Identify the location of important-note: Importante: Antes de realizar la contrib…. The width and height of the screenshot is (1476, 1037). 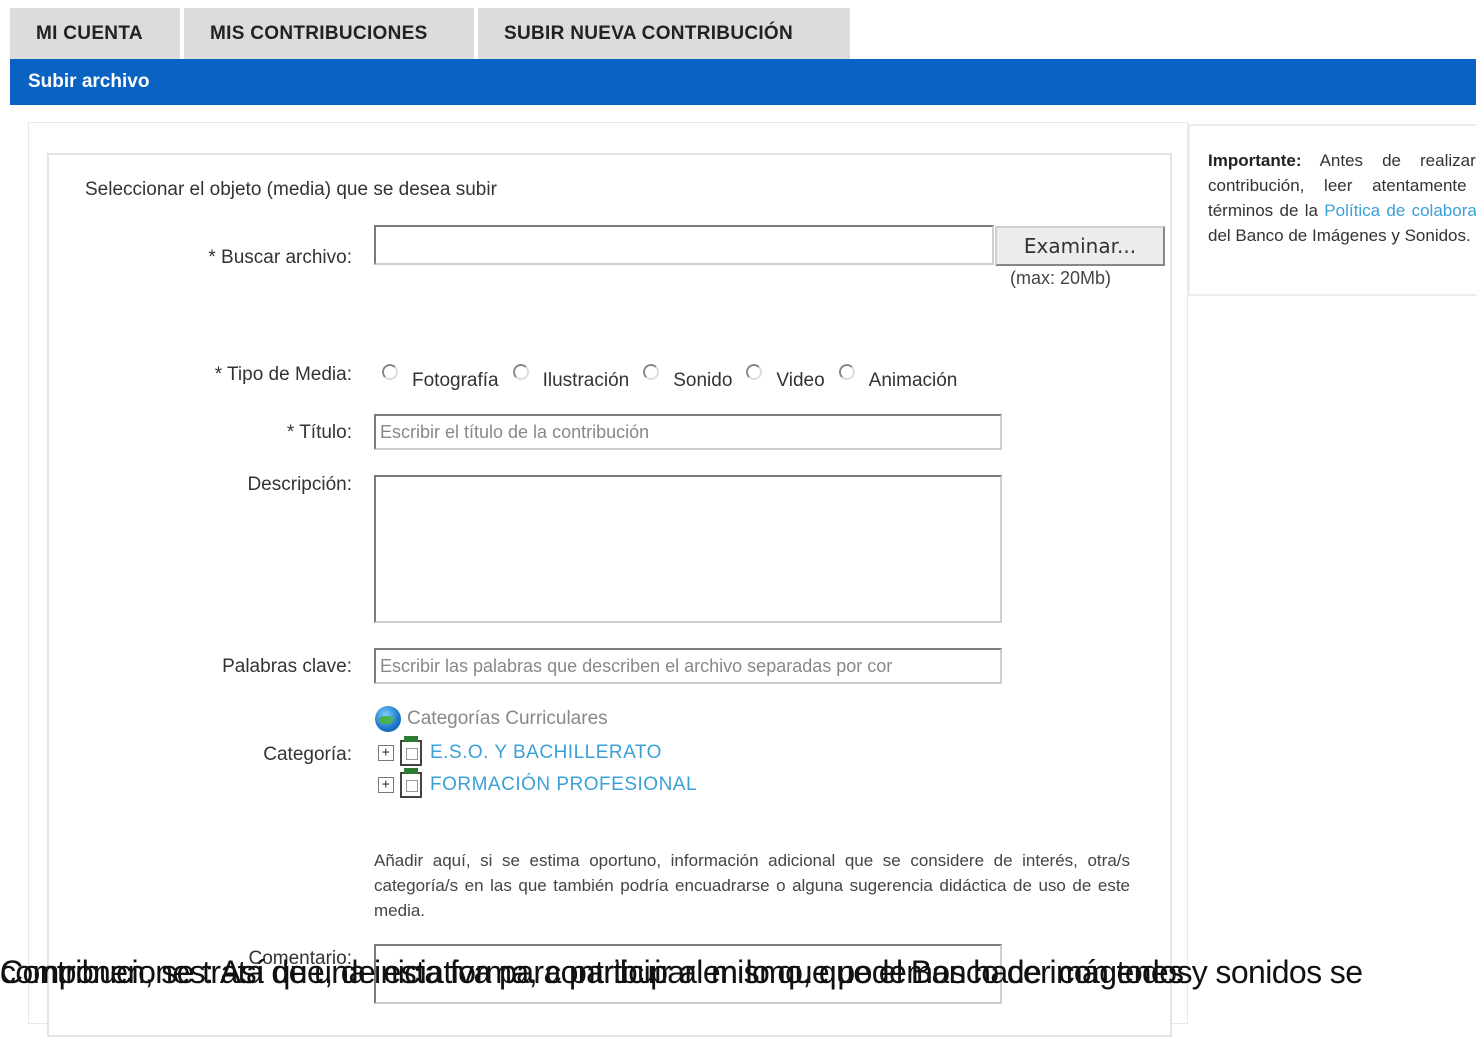
(1342, 198).